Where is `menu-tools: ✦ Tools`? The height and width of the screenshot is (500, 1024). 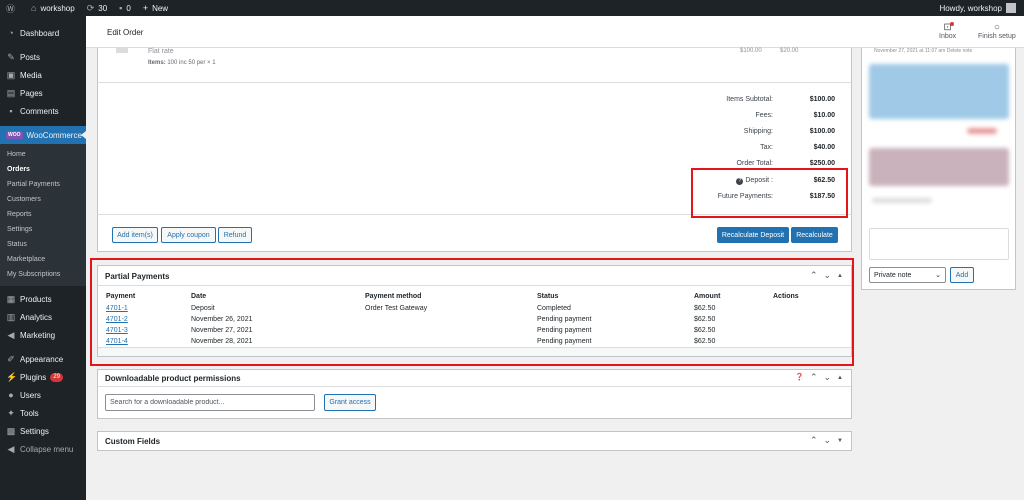
menu-tools: ✦ Tools is located at coordinates (43, 413).